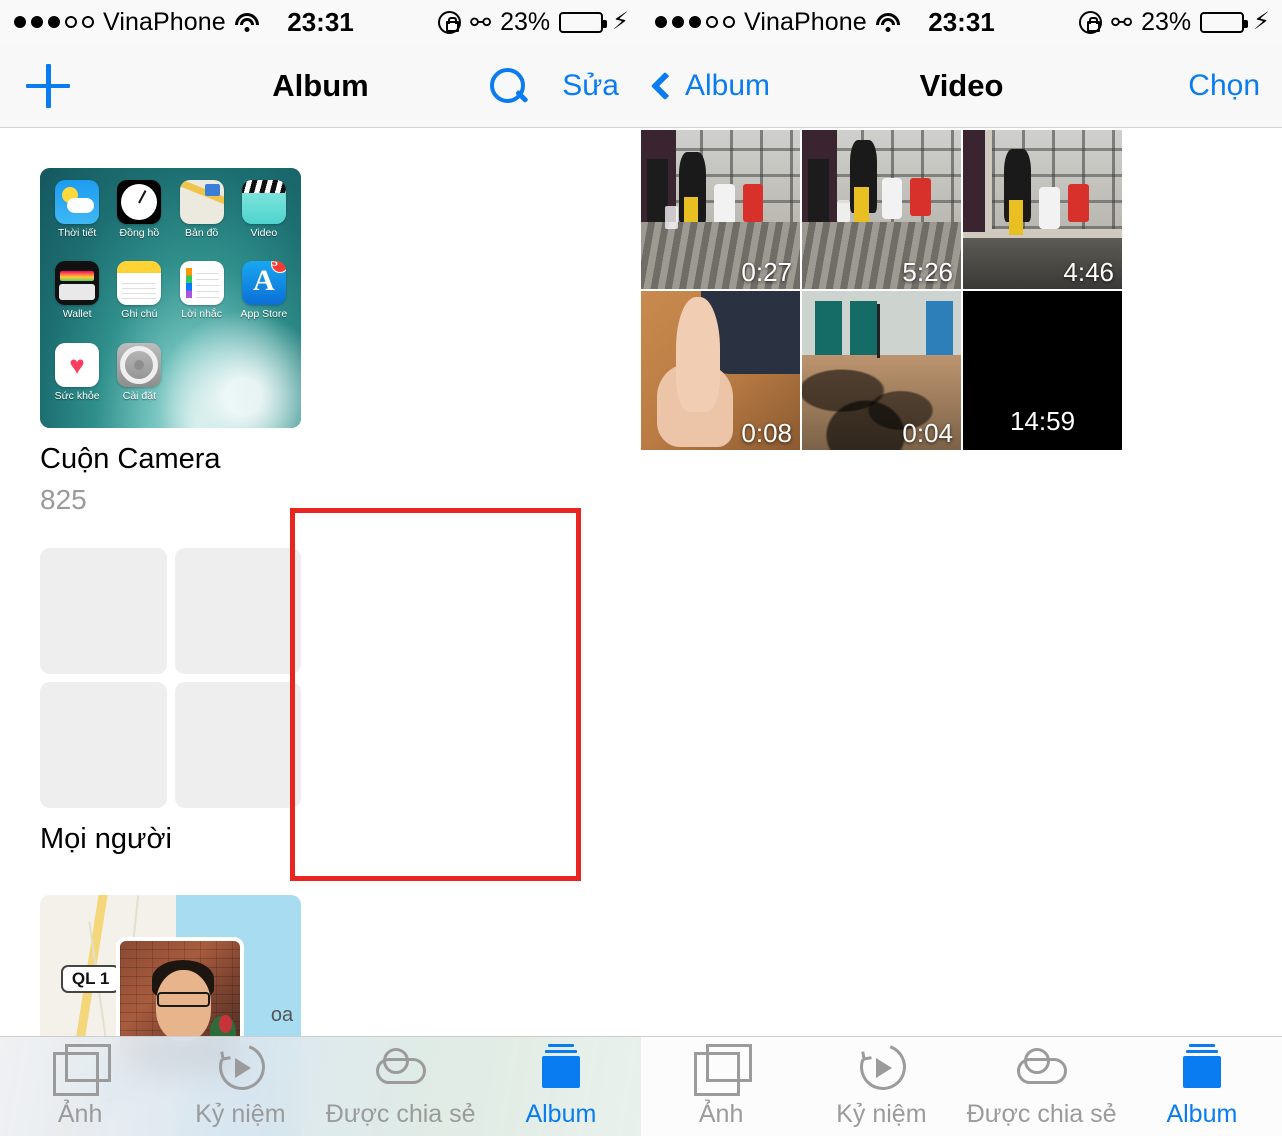  What do you see at coordinates (881, 370) in the screenshot?
I see `video-thumbnail: 0:04` at bounding box center [881, 370].